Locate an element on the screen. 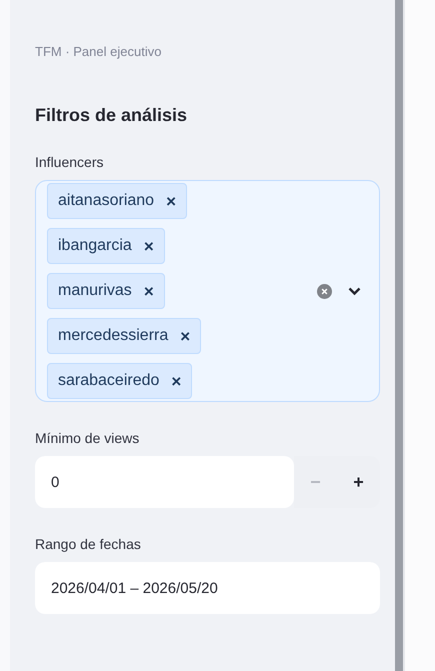  tag-label: mercedessierra is located at coordinates (113, 336).